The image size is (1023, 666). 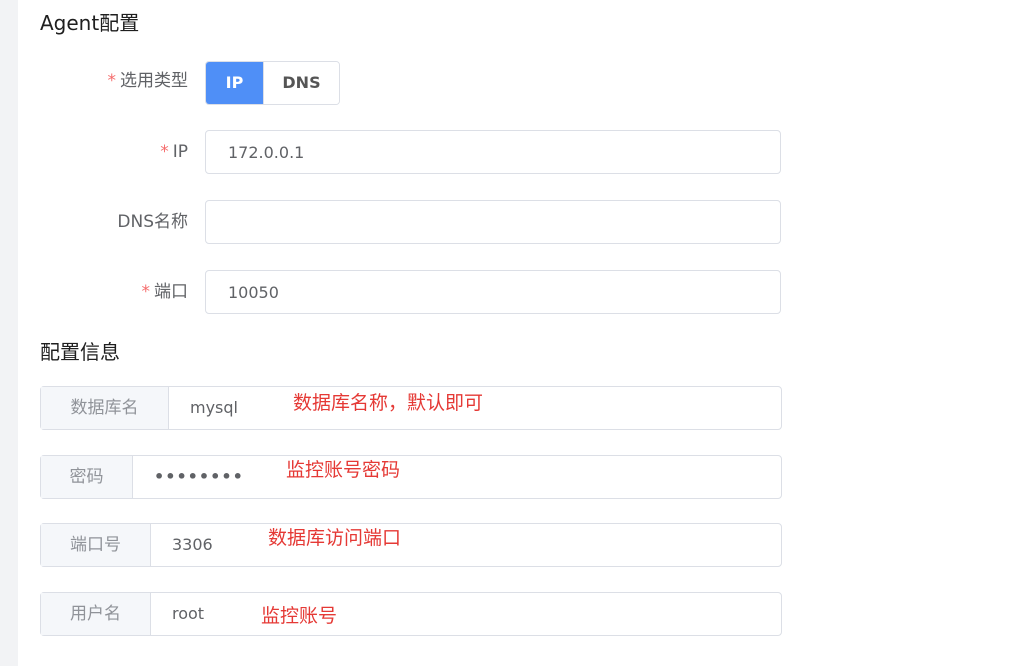 I want to click on ip-label-text: IP, so click(x=180, y=152).